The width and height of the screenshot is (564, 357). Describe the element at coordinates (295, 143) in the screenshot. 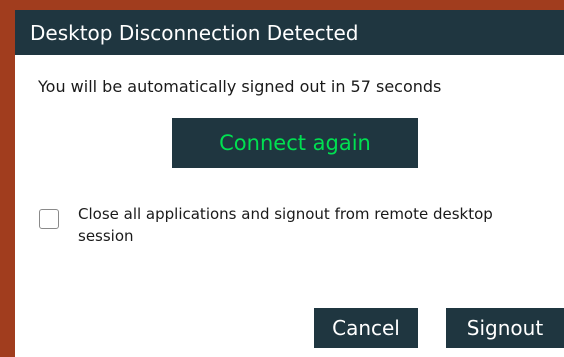

I see `connect-again-button: Connect again` at that location.